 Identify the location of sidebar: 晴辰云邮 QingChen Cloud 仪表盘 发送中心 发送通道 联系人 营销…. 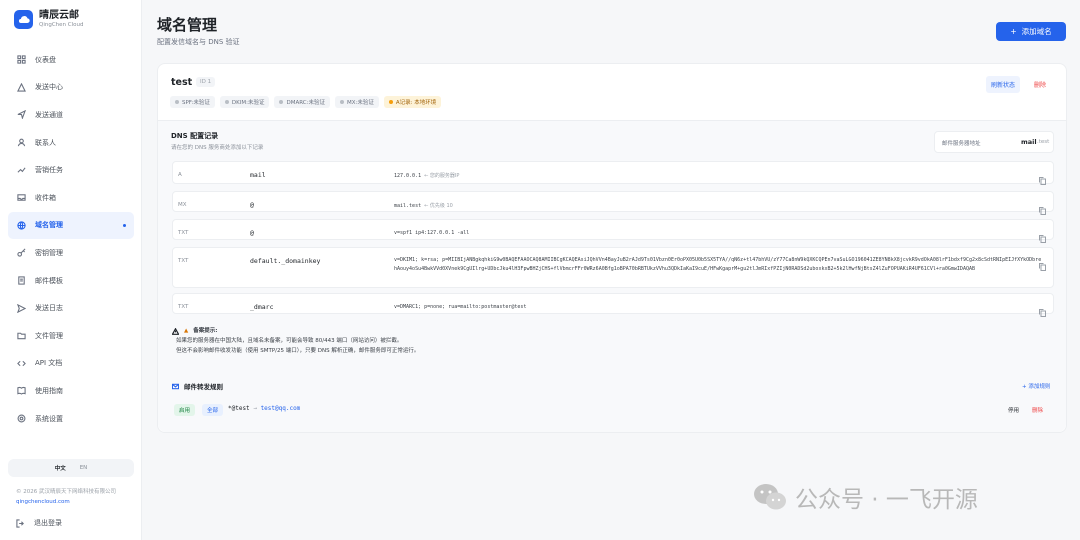
(71, 270).